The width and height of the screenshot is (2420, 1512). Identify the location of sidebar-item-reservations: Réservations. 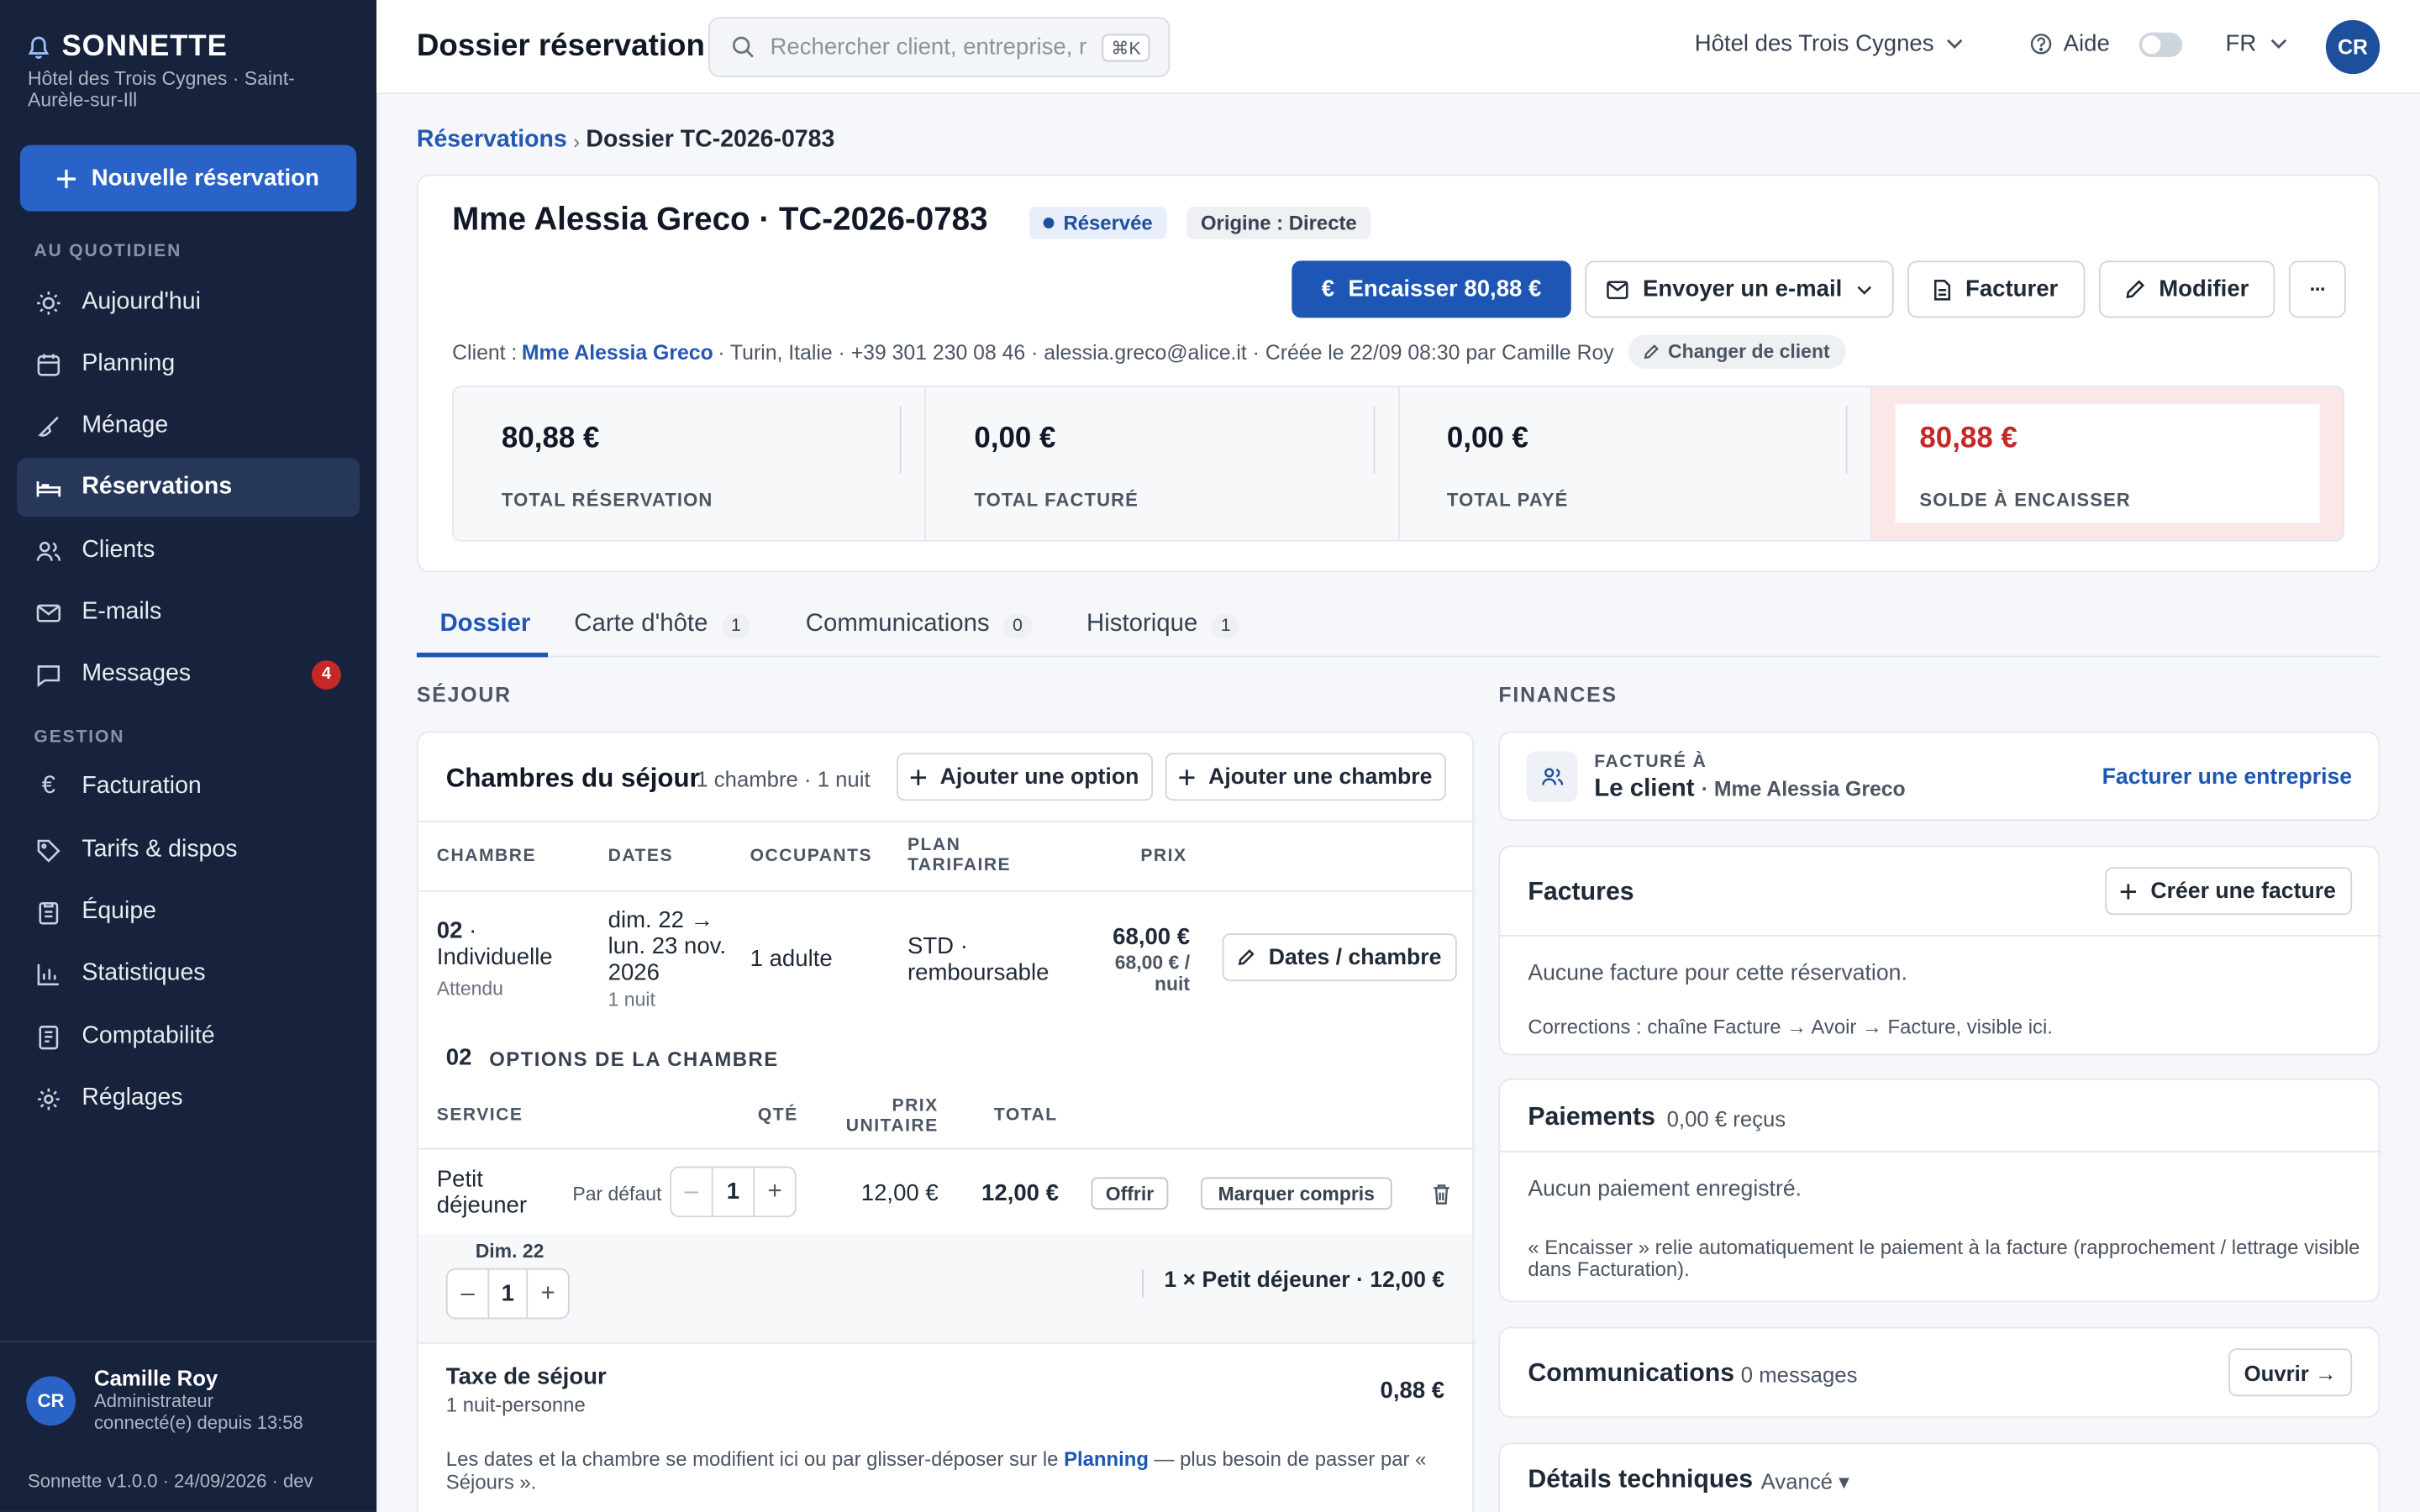
(188, 487).